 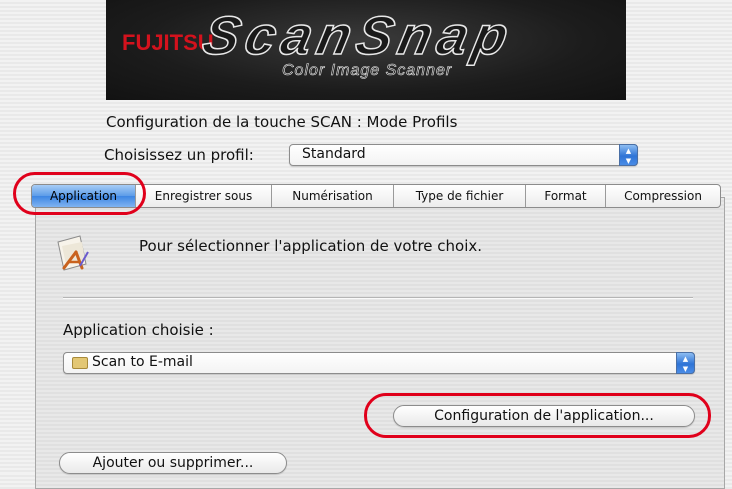 What do you see at coordinates (80, 363) in the screenshot?
I see `folder-icon` at bounding box center [80, 363].